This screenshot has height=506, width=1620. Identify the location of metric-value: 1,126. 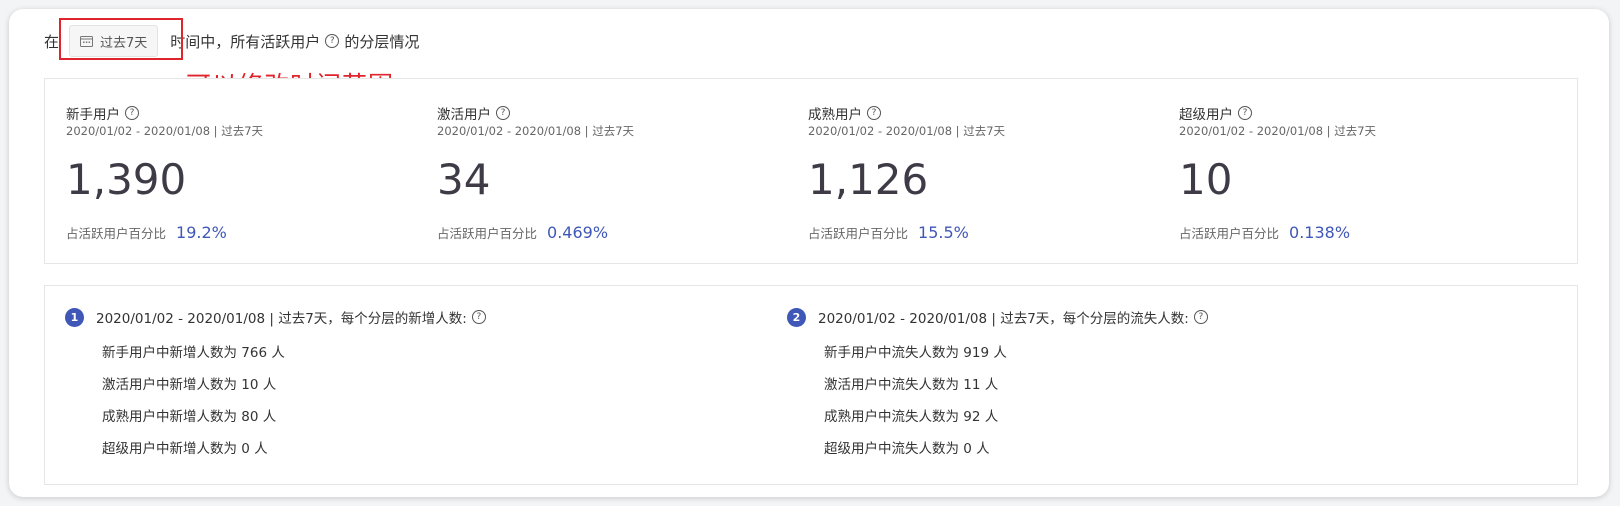
(868, 179).